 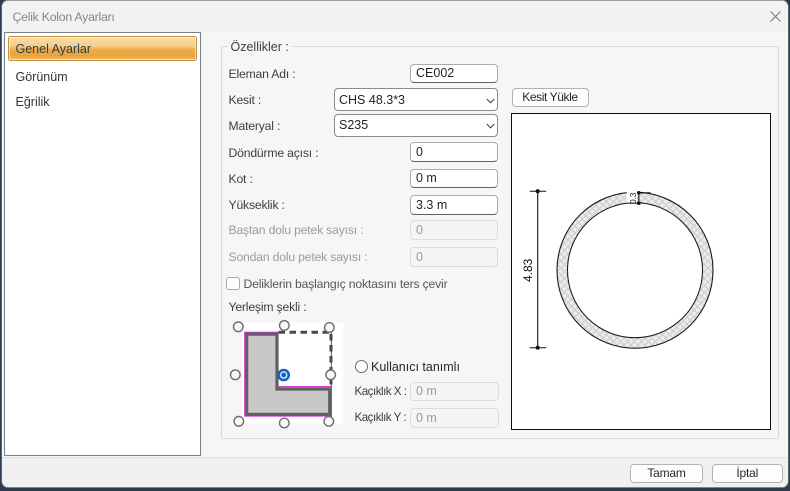 What do you see at coordinates (633, 198) in the screenshot?
I see `svg-text: 0.3` at bounding box center [633, 198].